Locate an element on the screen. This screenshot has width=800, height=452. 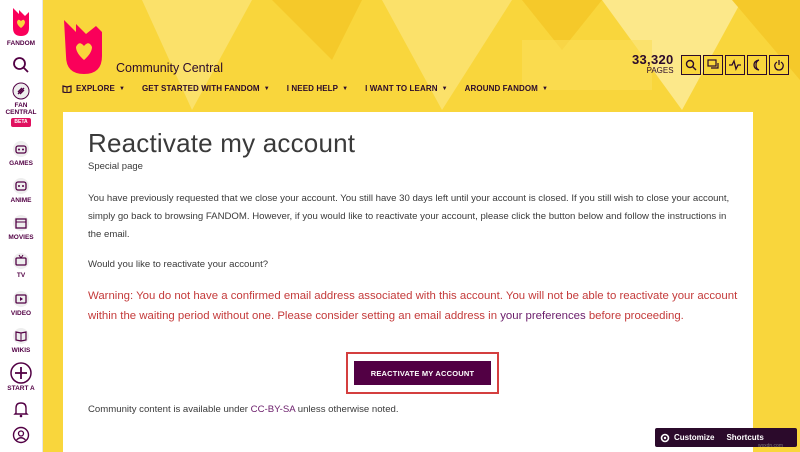
nav-need-help: I NEED HELP ▼ is located at coordinates (317, 88).